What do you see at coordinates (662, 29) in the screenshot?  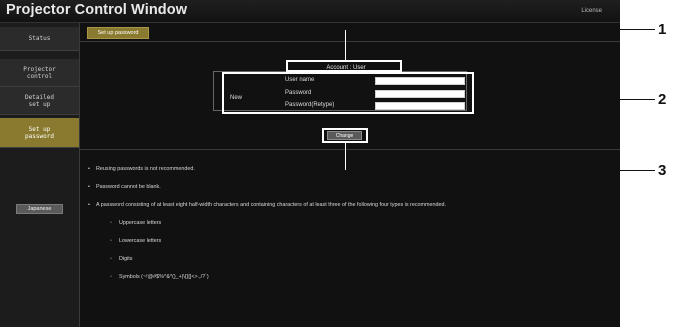 I see `callout-1: 1` at bounding box center [662, 29].